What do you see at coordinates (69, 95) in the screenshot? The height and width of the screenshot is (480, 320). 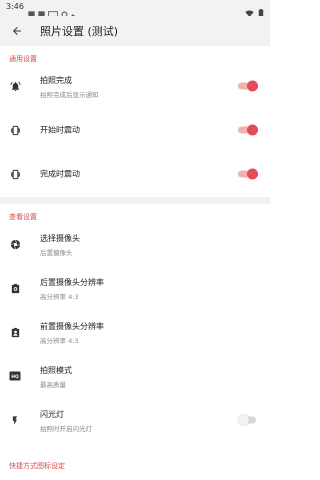 I see `setting-subtitle: 拍照完成后显示通知` at bounding box center [69, 95].